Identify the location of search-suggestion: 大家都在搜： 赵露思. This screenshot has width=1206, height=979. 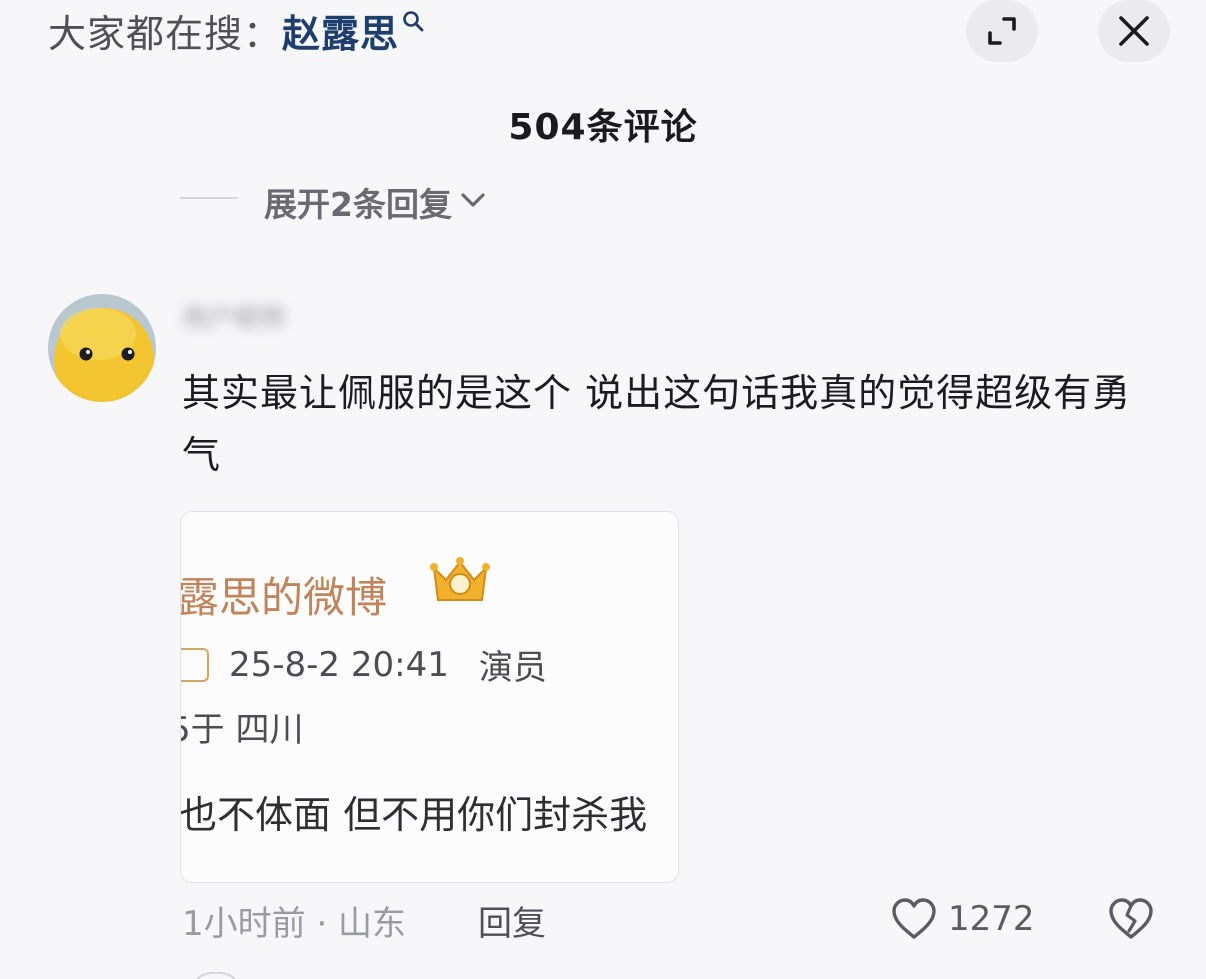
(236, 30).